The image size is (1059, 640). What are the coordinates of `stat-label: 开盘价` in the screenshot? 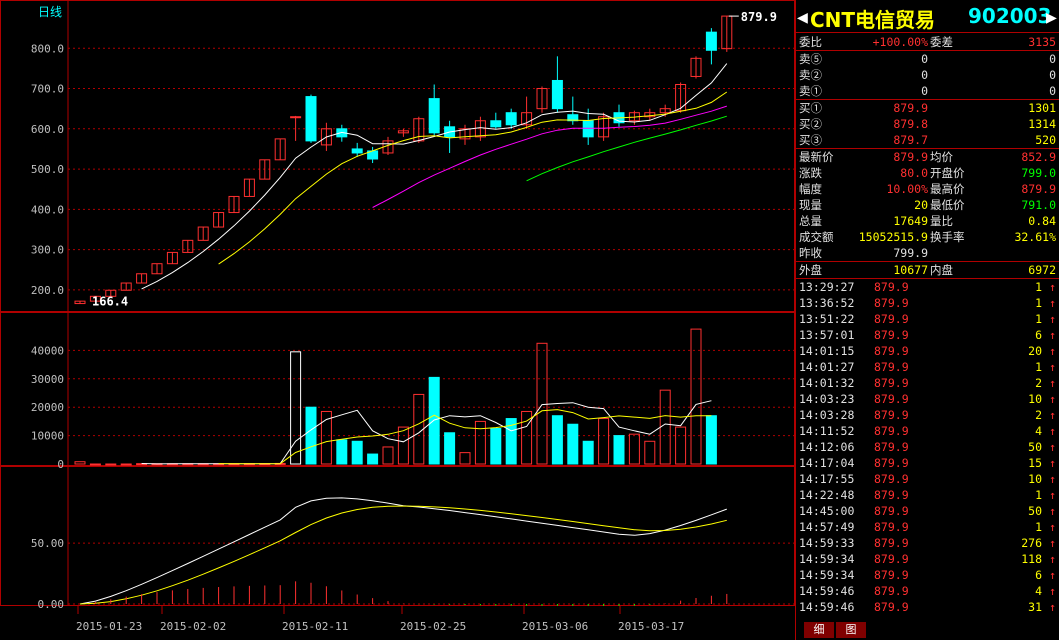 It's located at (947, 173).